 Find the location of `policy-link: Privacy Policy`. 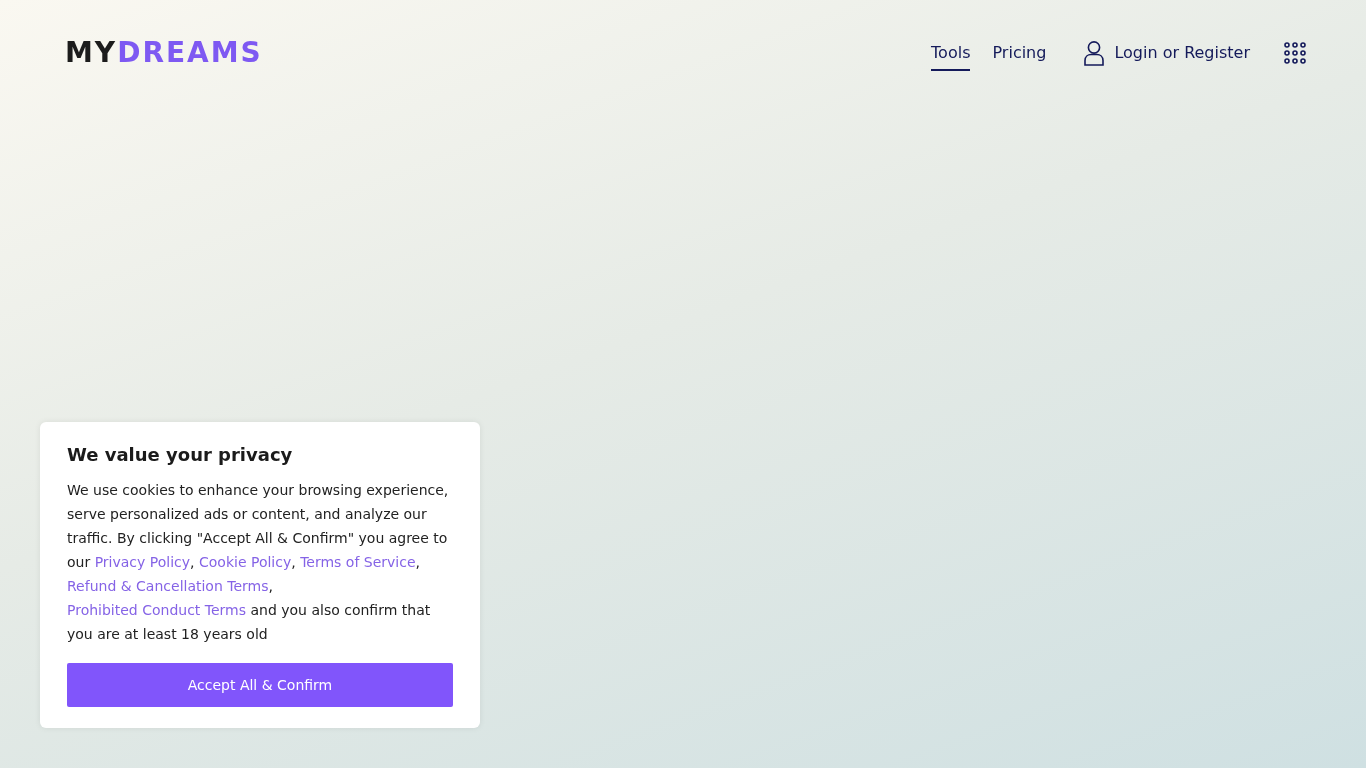

policy-link: Privacy Policy is located at coordinates (142, 562).